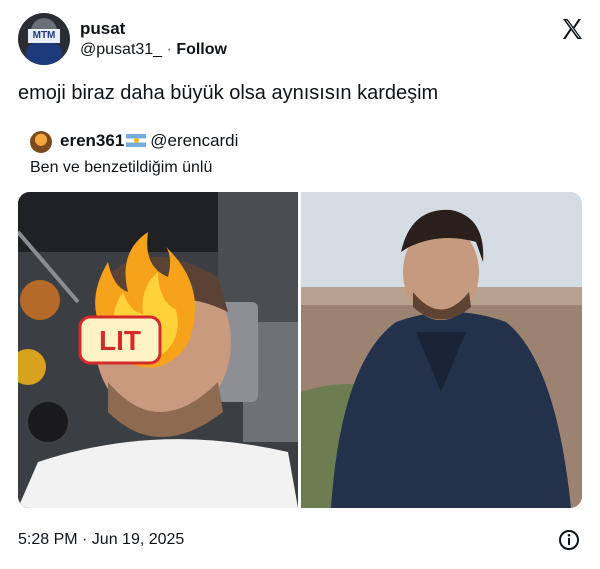 The height and width of the screenshot is (569, 600). What do you see at coordinates (569, 540) in the screenshot?
I see `info-icon` at bounding box center [569, 540].